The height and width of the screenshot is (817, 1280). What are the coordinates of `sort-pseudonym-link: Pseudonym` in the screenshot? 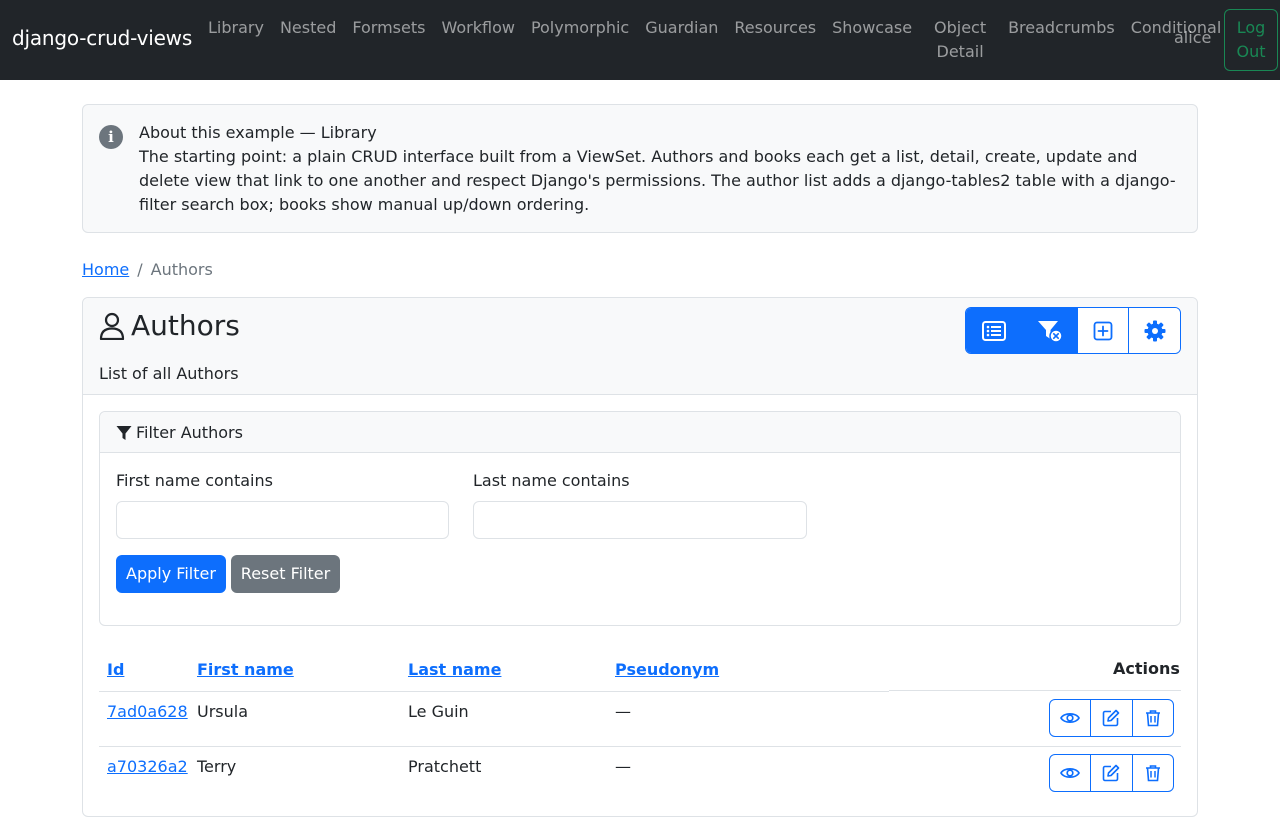 It's located at (667, 669).